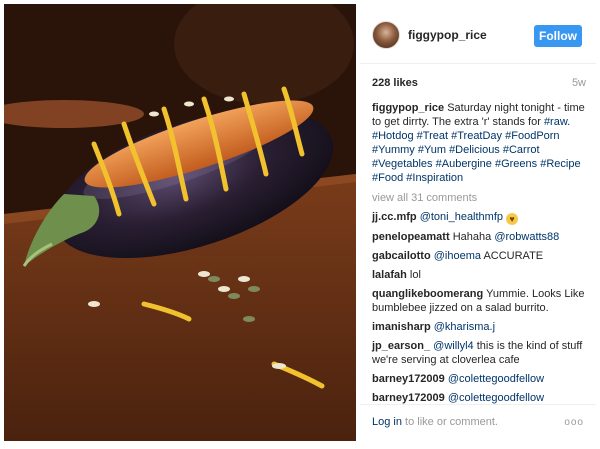 Image resolution: width=600 pixels, height=449 pixels. I want to click on hashtag: #Yummy, so click(393, 150).